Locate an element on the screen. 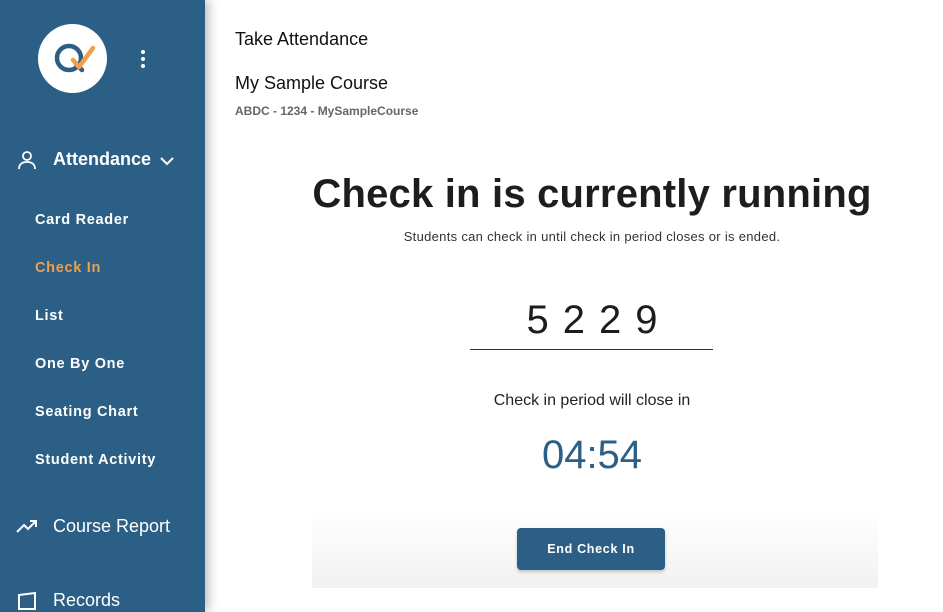  chevron-down-icon is located at coordinates (167, 161).